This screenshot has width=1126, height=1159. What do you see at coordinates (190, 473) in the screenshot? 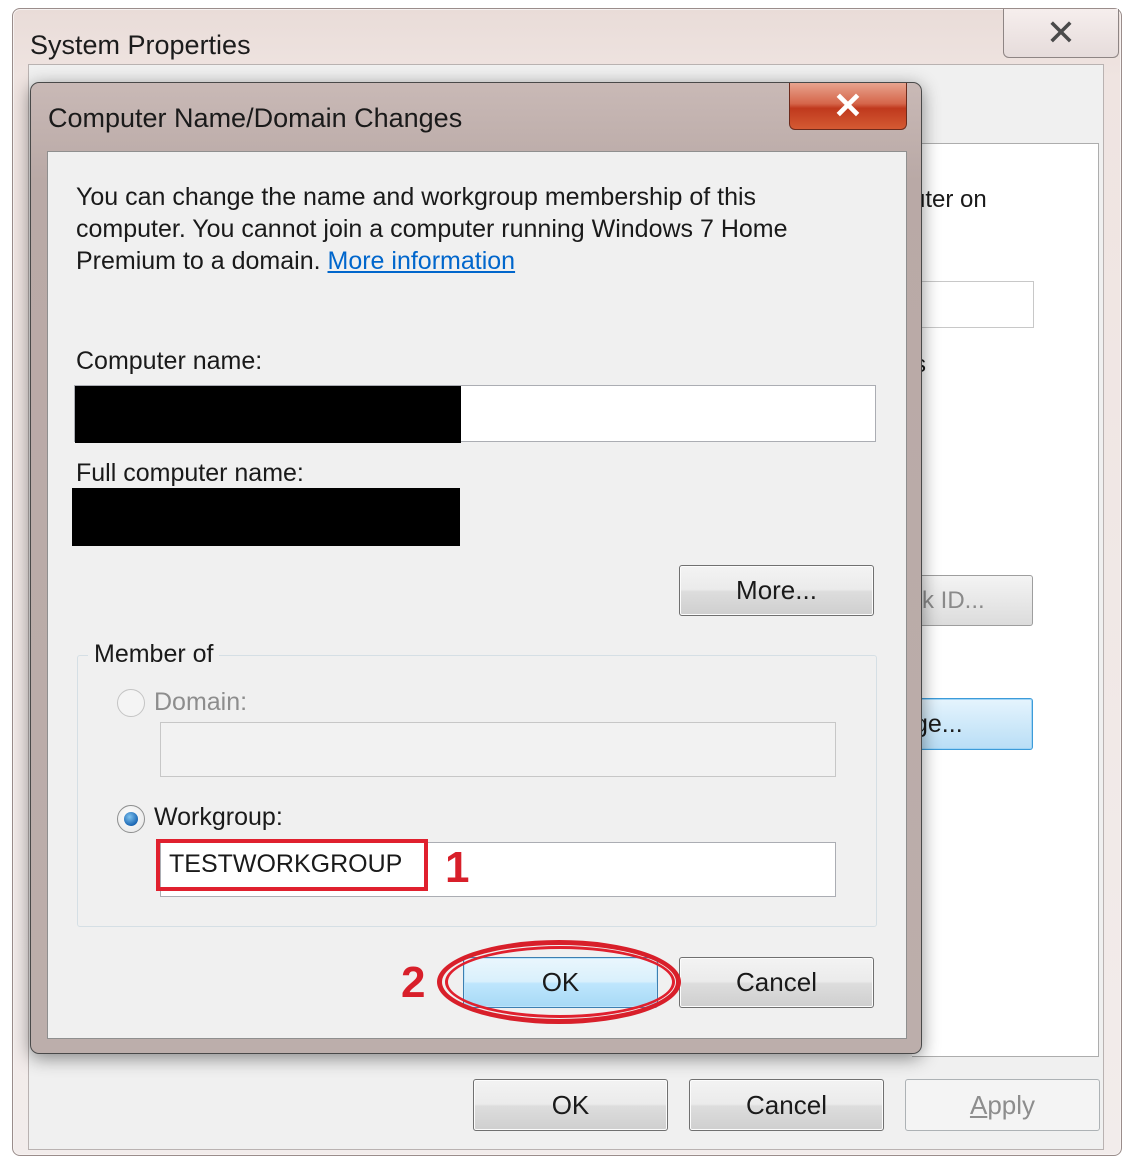
I see `full-computer-name-label: Full computer name:` at bounding box center [190, 473].